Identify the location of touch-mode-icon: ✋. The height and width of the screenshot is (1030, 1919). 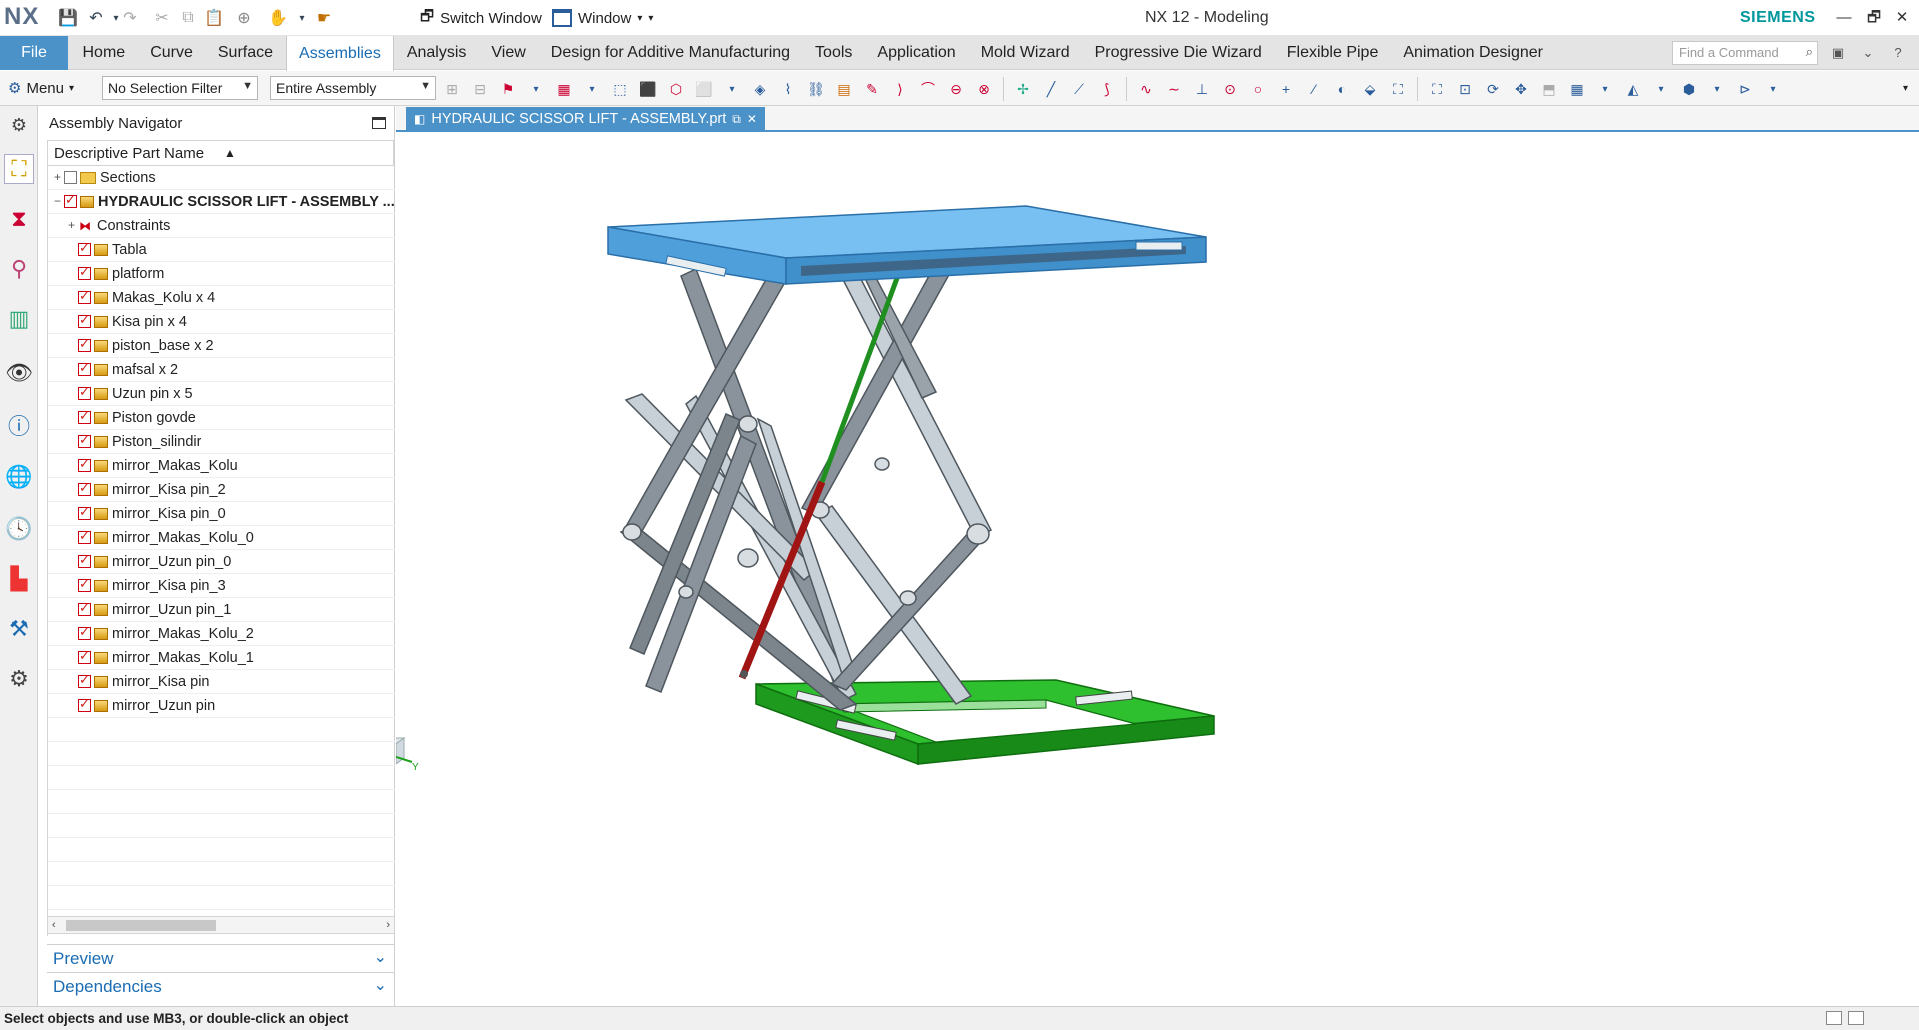
(278, 18).